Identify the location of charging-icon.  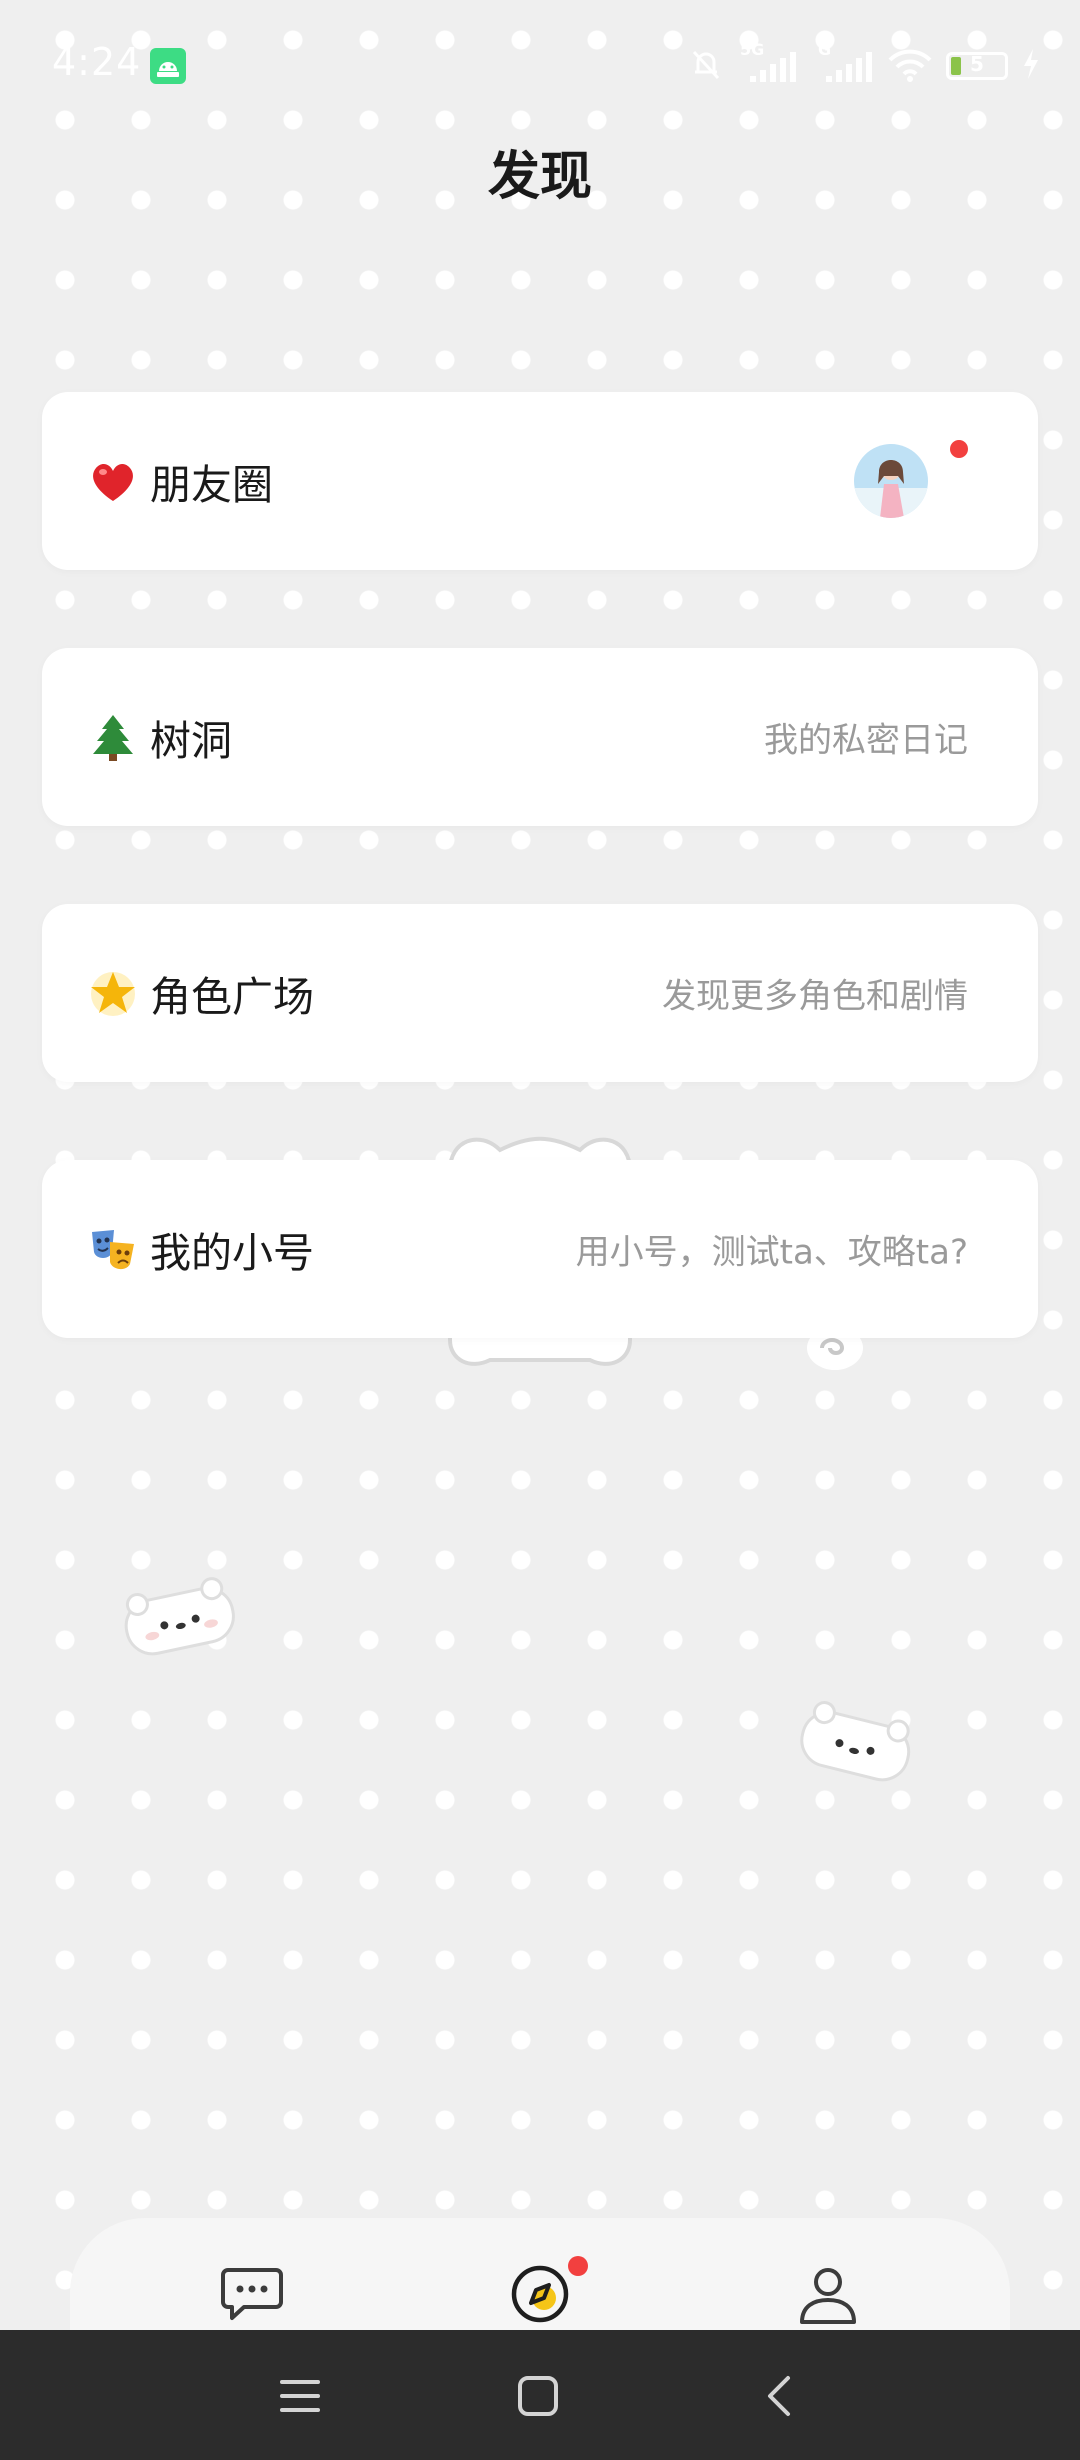
(1031, 66).